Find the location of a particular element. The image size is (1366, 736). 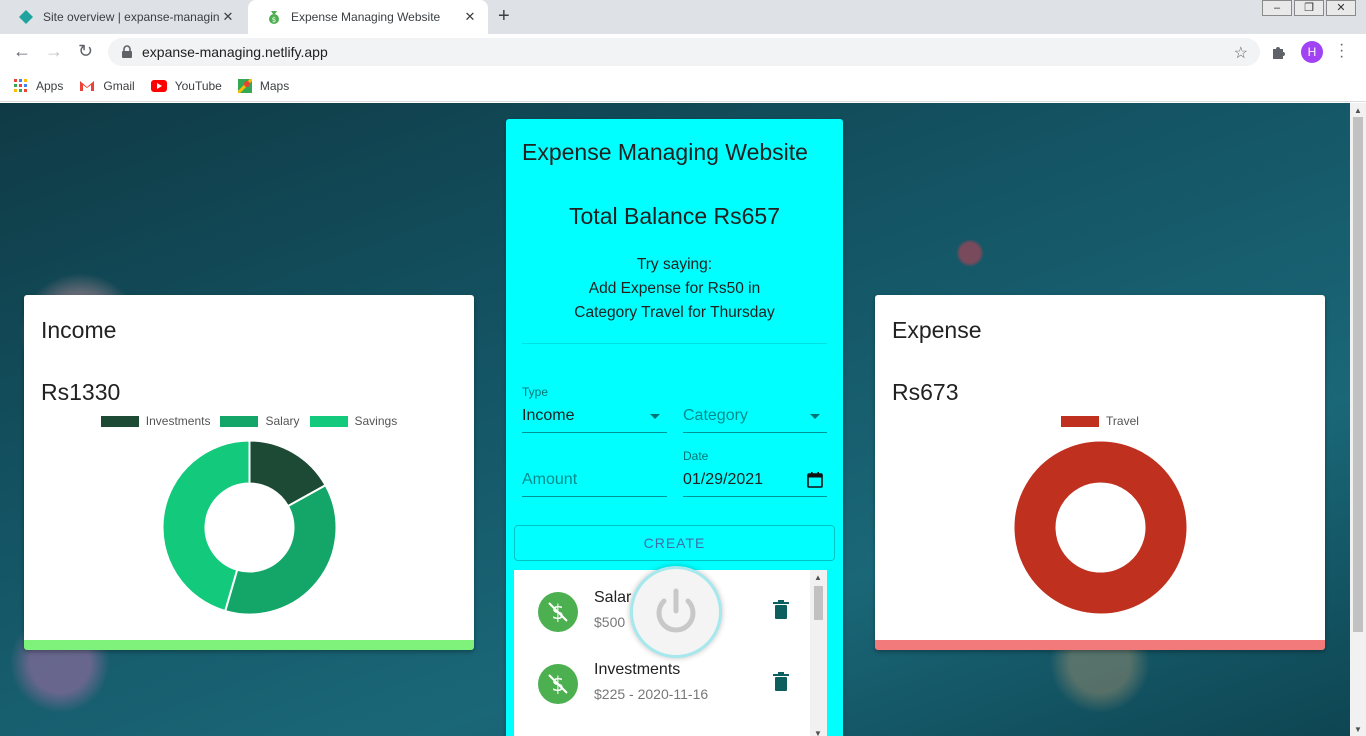

amount-placeholder: Amount is located at coordinates (550, 479).